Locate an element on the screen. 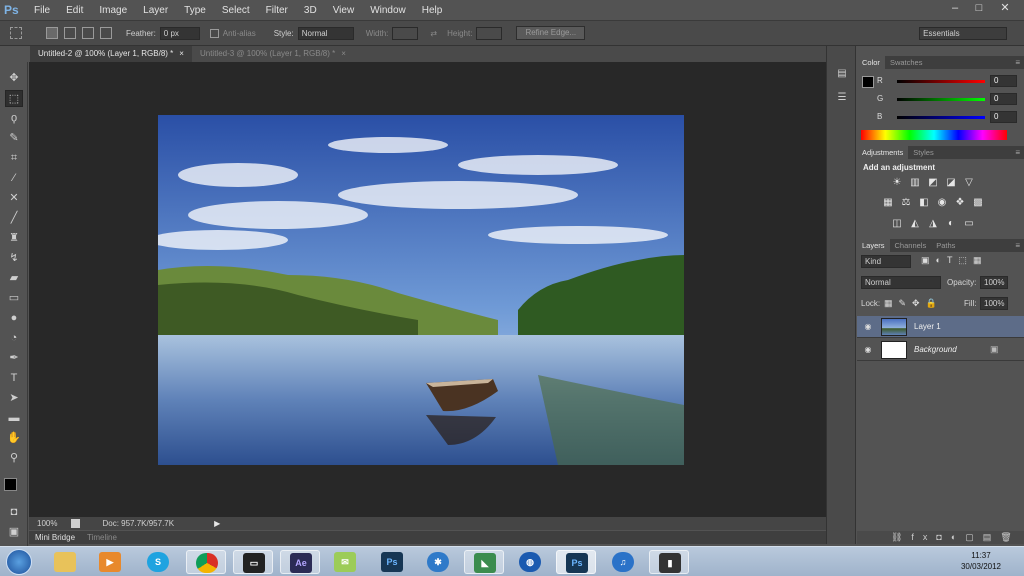  visibility-eye-icon: ◉ is located at coordinates (868, 326).